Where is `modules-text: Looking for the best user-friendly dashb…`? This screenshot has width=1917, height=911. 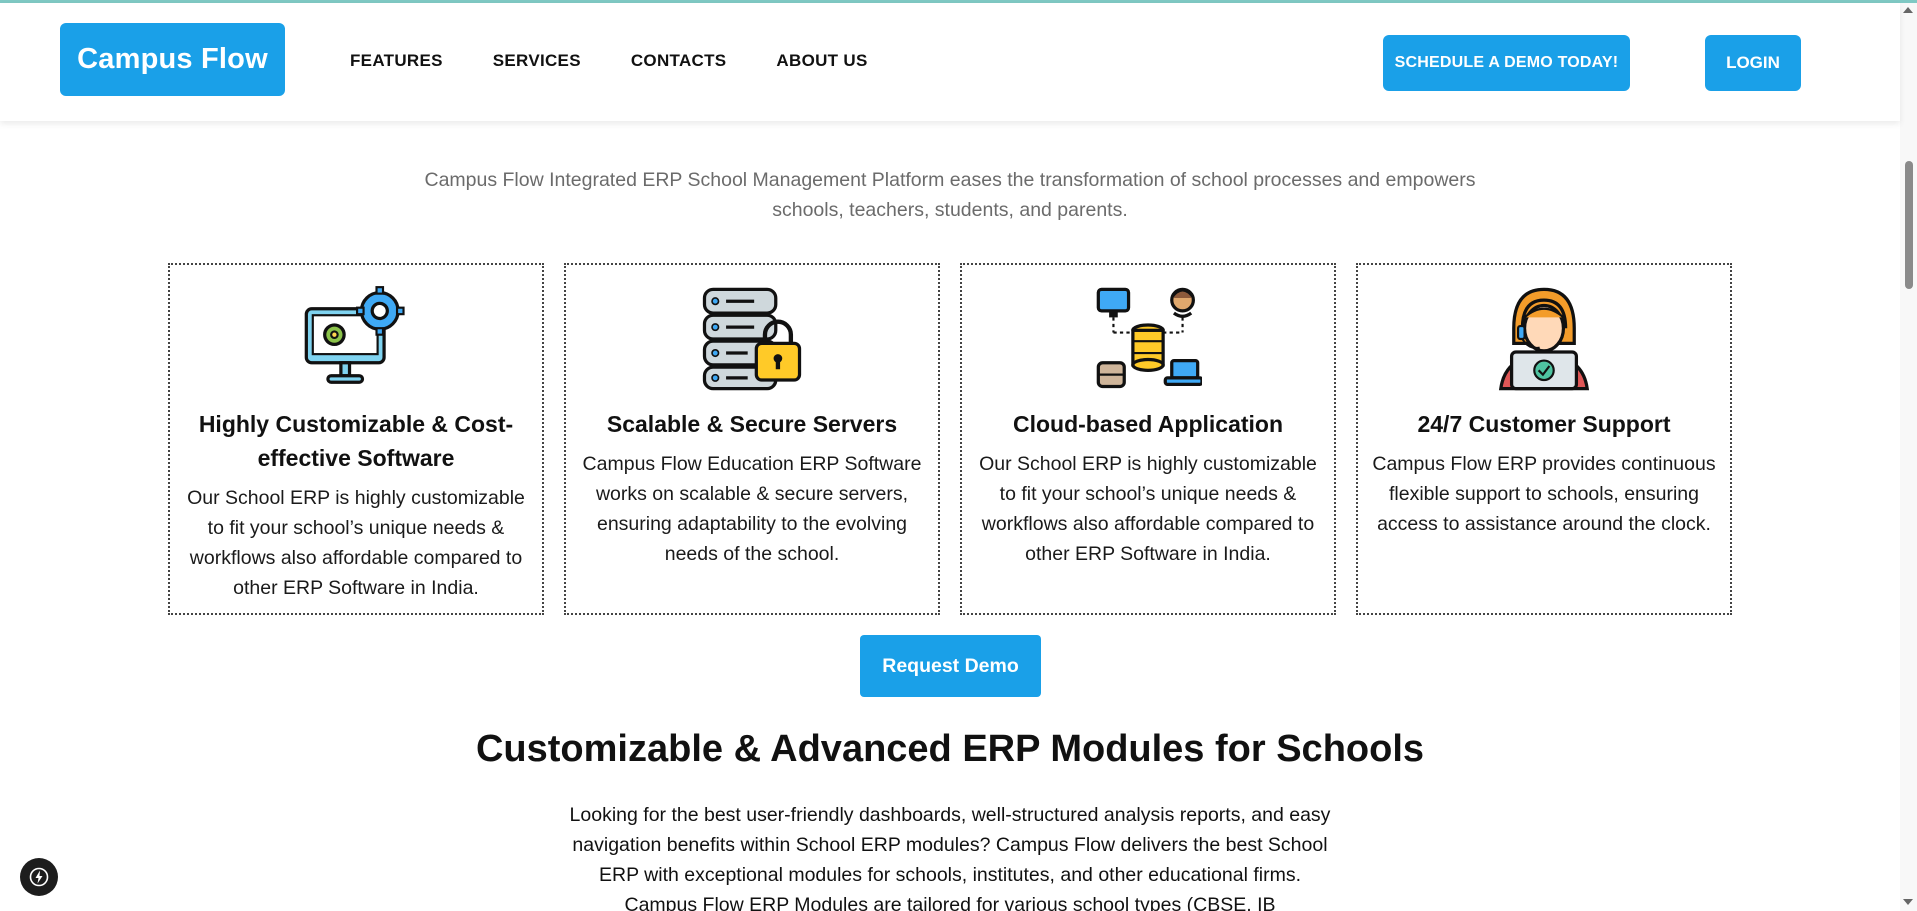
modules-text: Looking for the best user-friendly dashb… is located at coordinates (950, 857).